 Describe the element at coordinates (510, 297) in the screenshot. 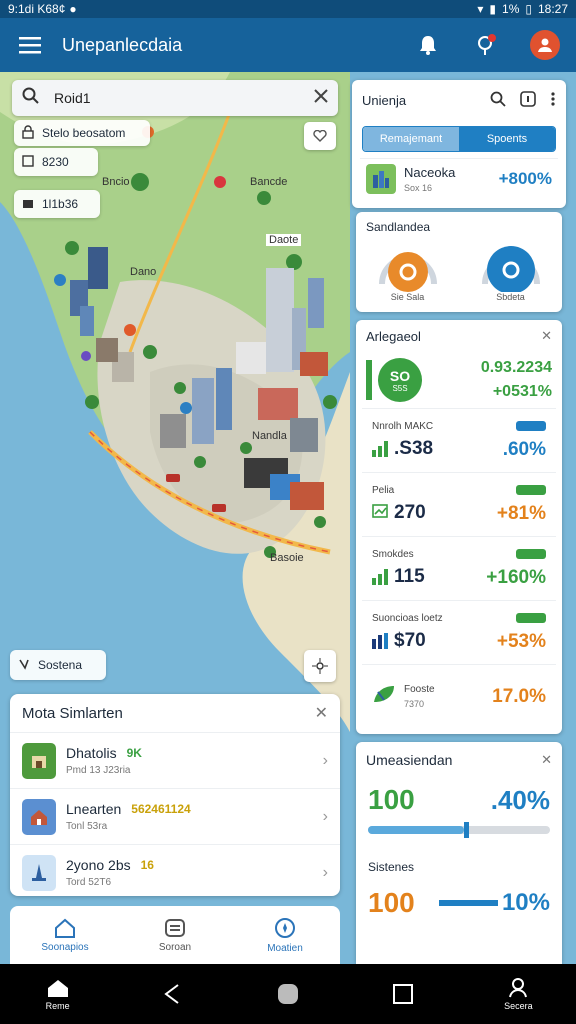

I see `gauge-label: Sbdeta` at that location.